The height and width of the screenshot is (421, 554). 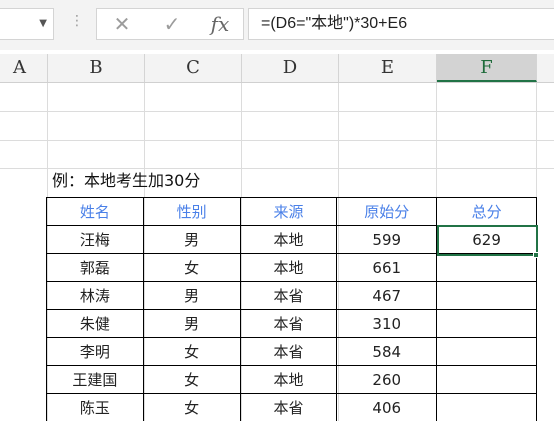 I want to click on name-box: ▼, so click(x=27, y=24).